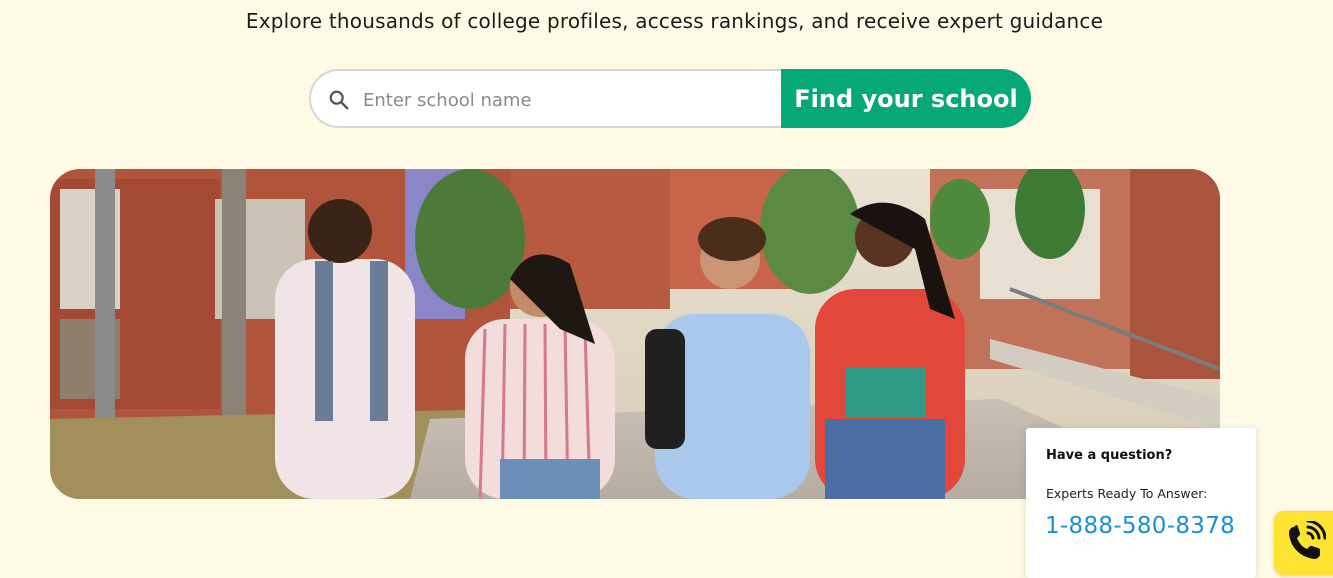 The height and width of the screenshot is (578, 1333). What do you see at coordinates (563, 100) in the screenshot?
I see `search-input` at bounding box center [563, 100].